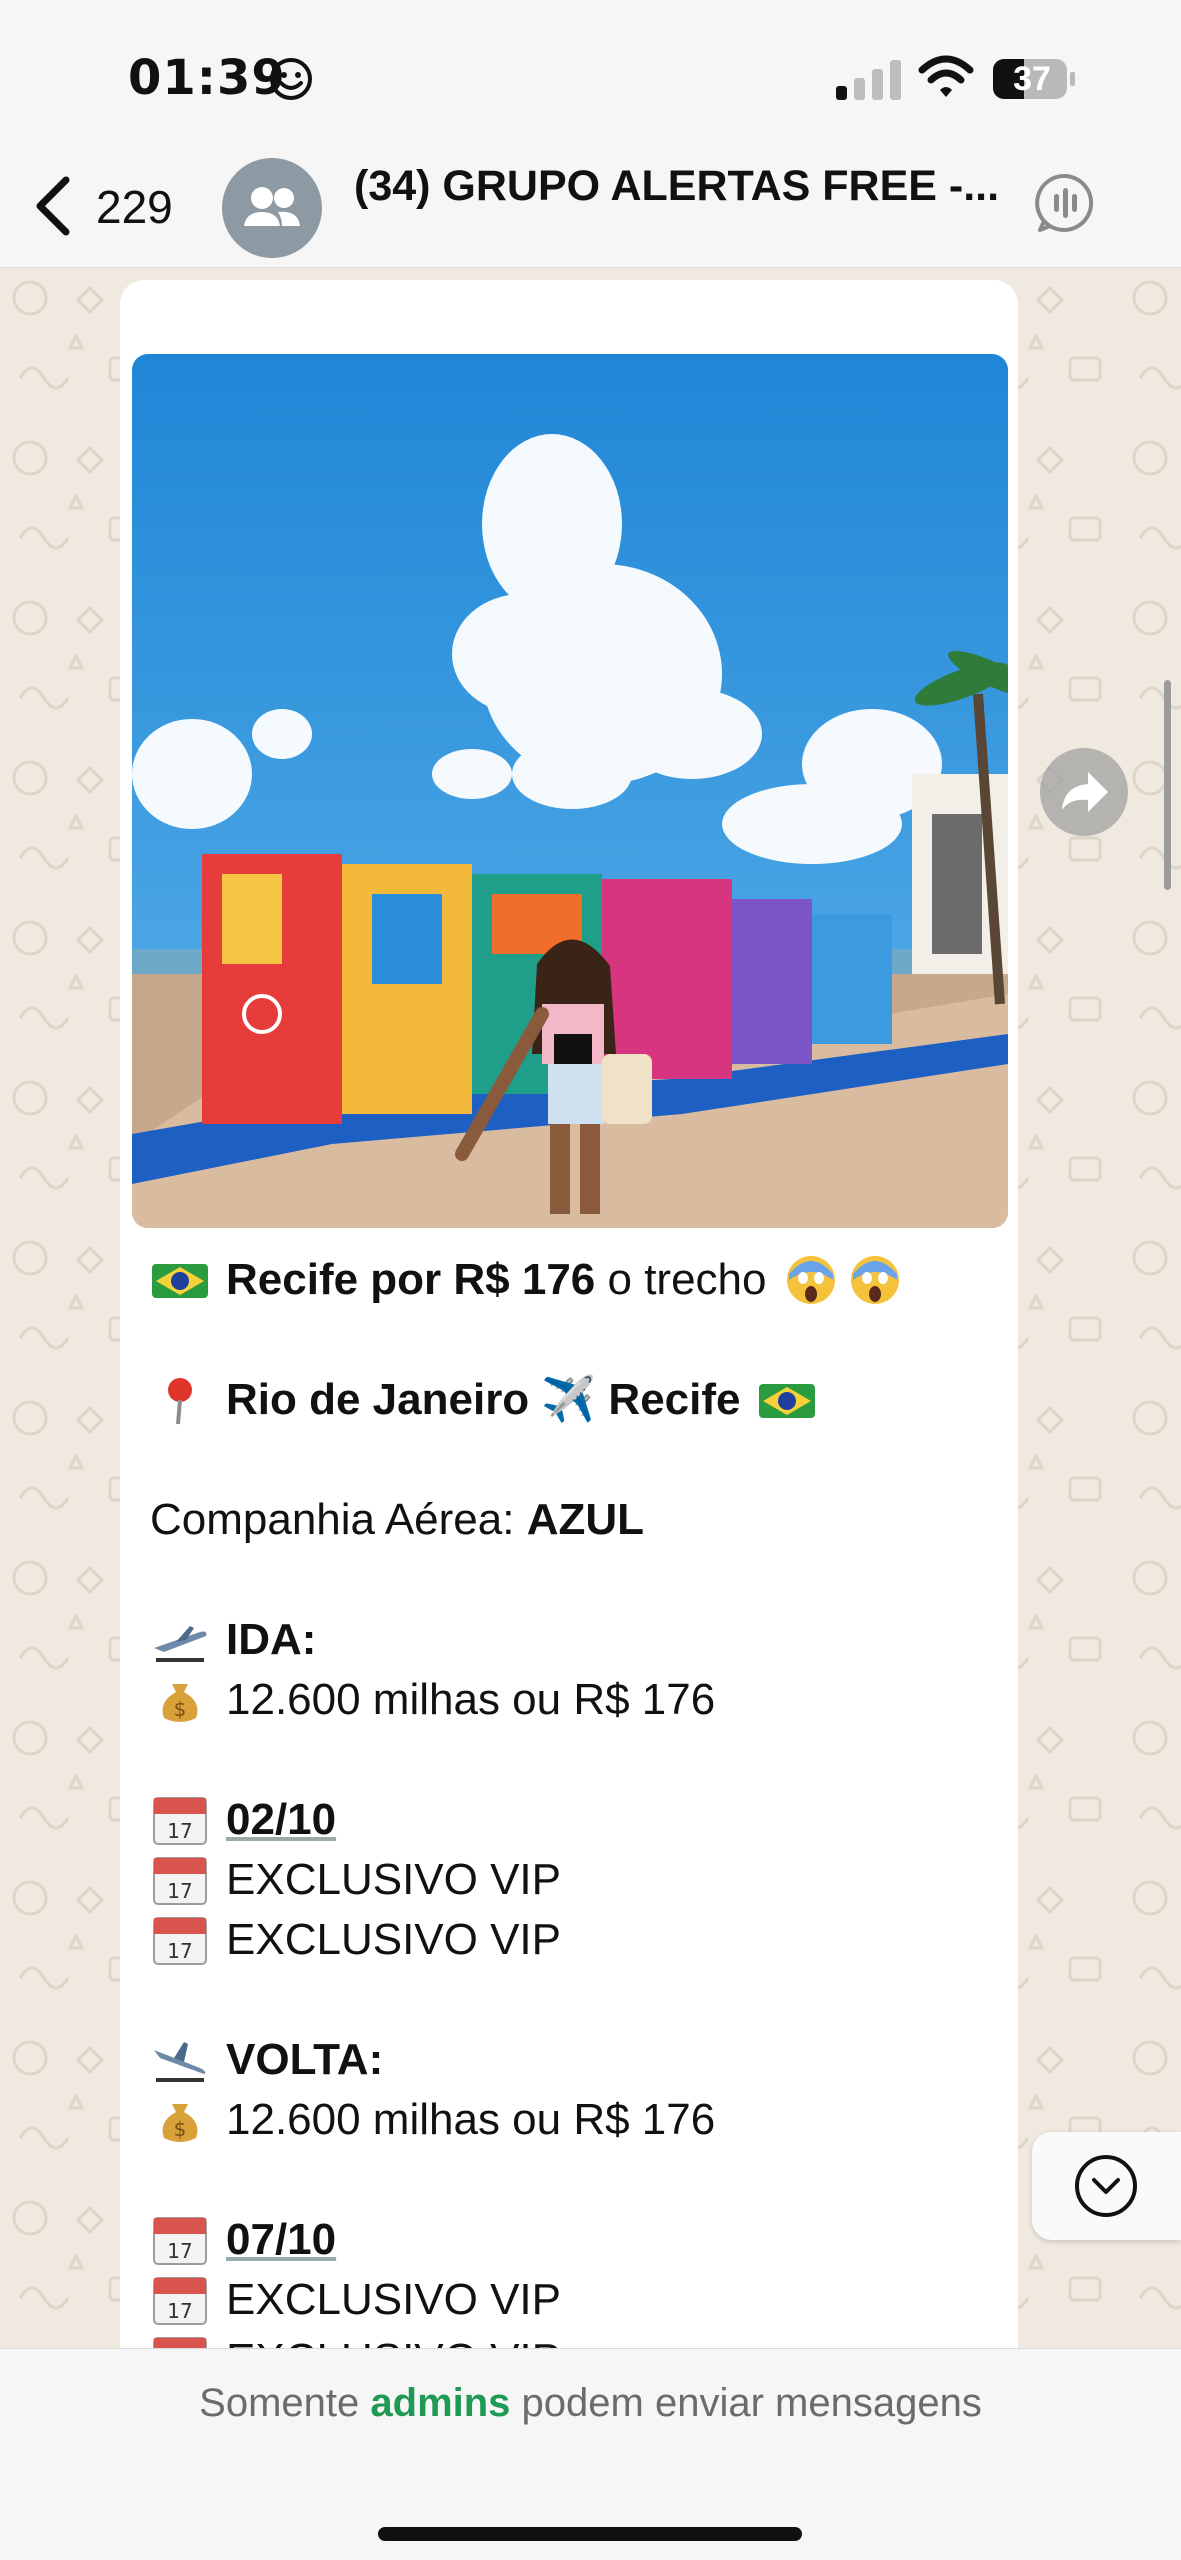 This screenshot has height=2560, width=1181. What do you see at coordinates (1065, 203) in the screenshot?
I see `voice-chat-icon` at bounding box center [1065, 203].